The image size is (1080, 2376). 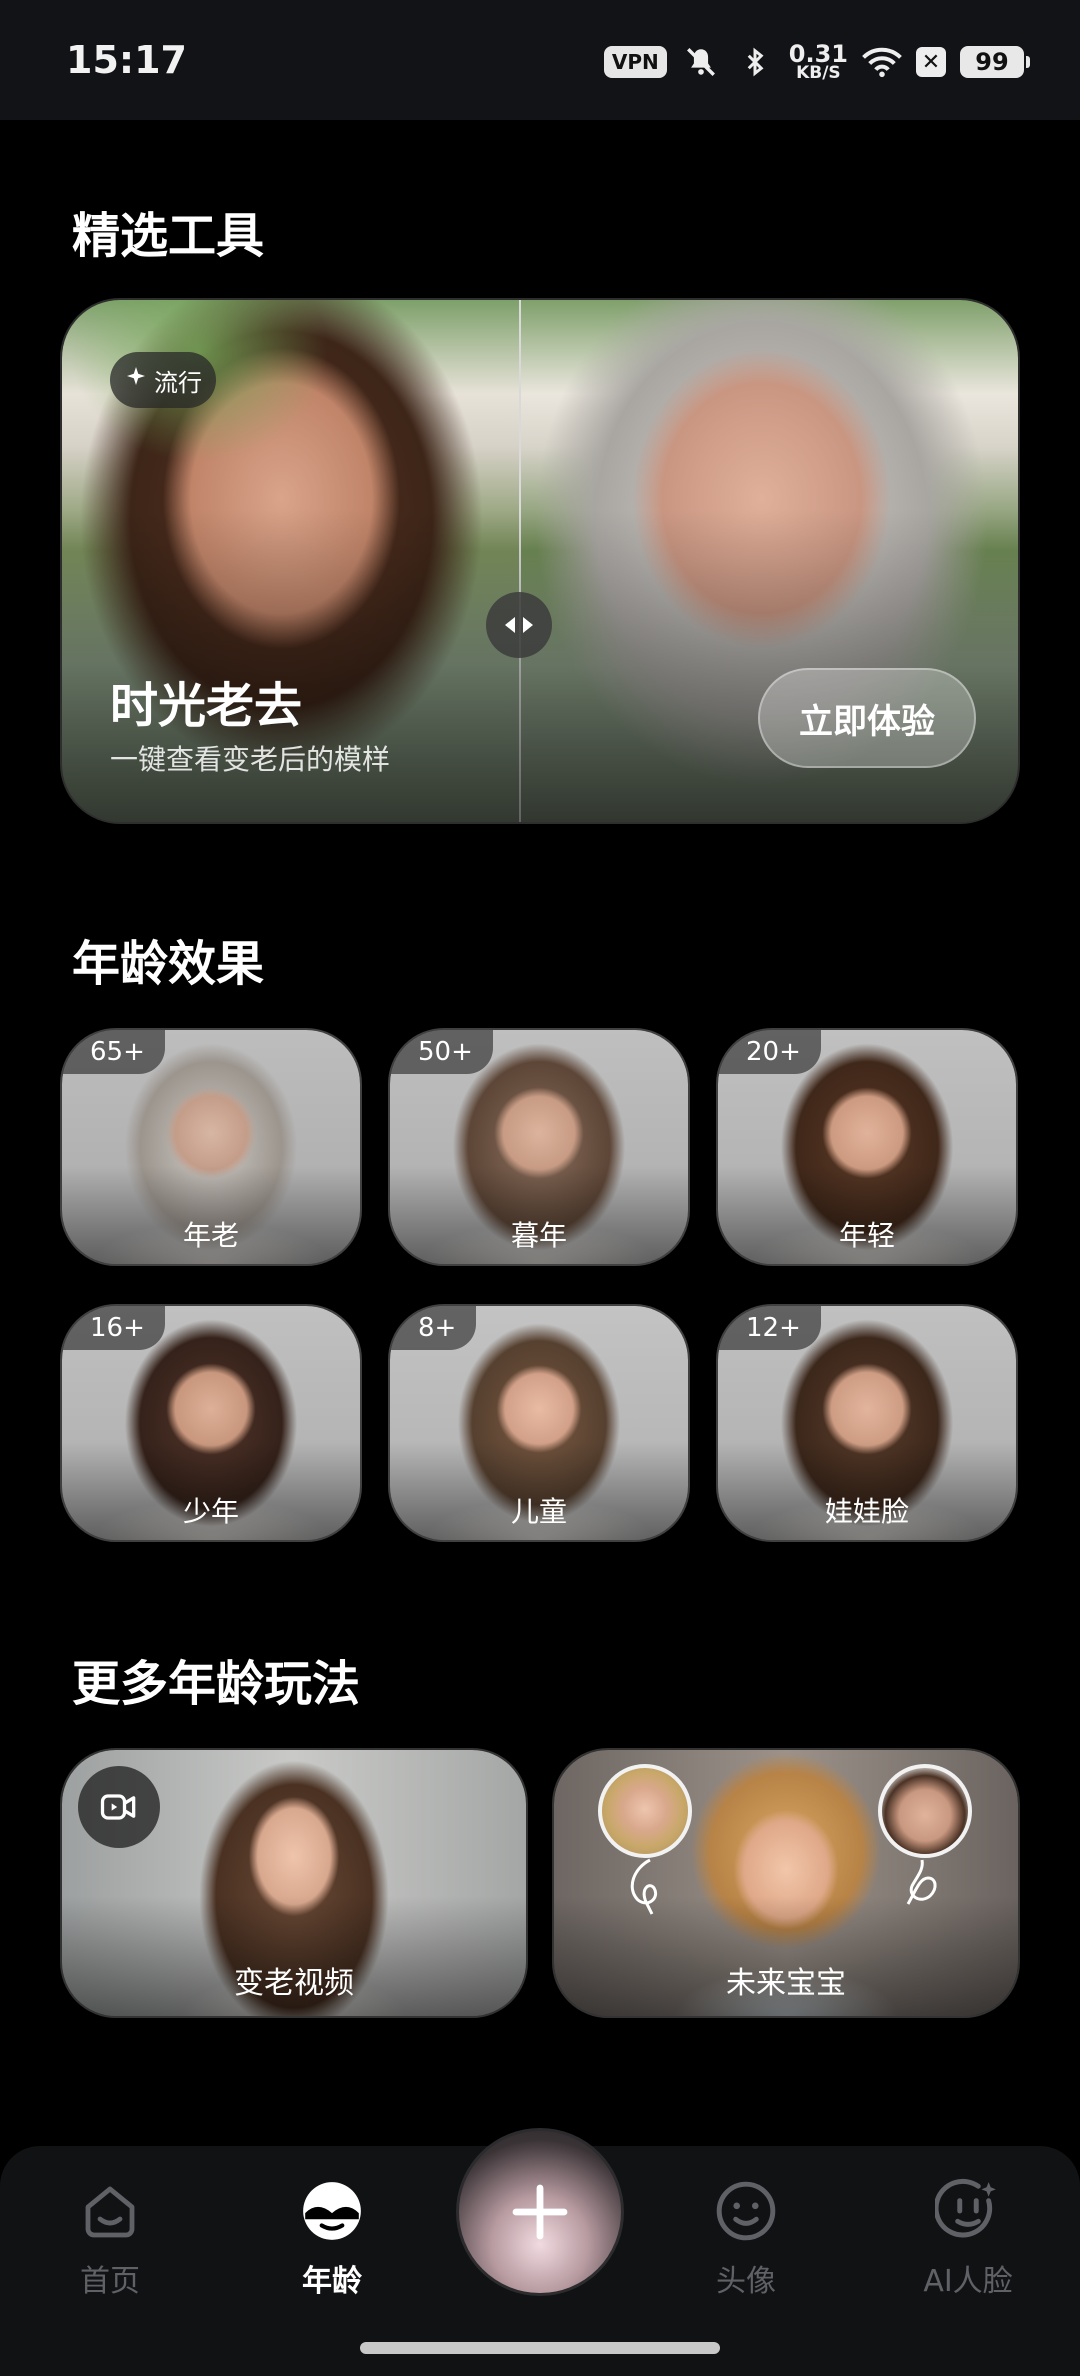 I want to click on age-label: 年老, so click(x=210, y=1235).